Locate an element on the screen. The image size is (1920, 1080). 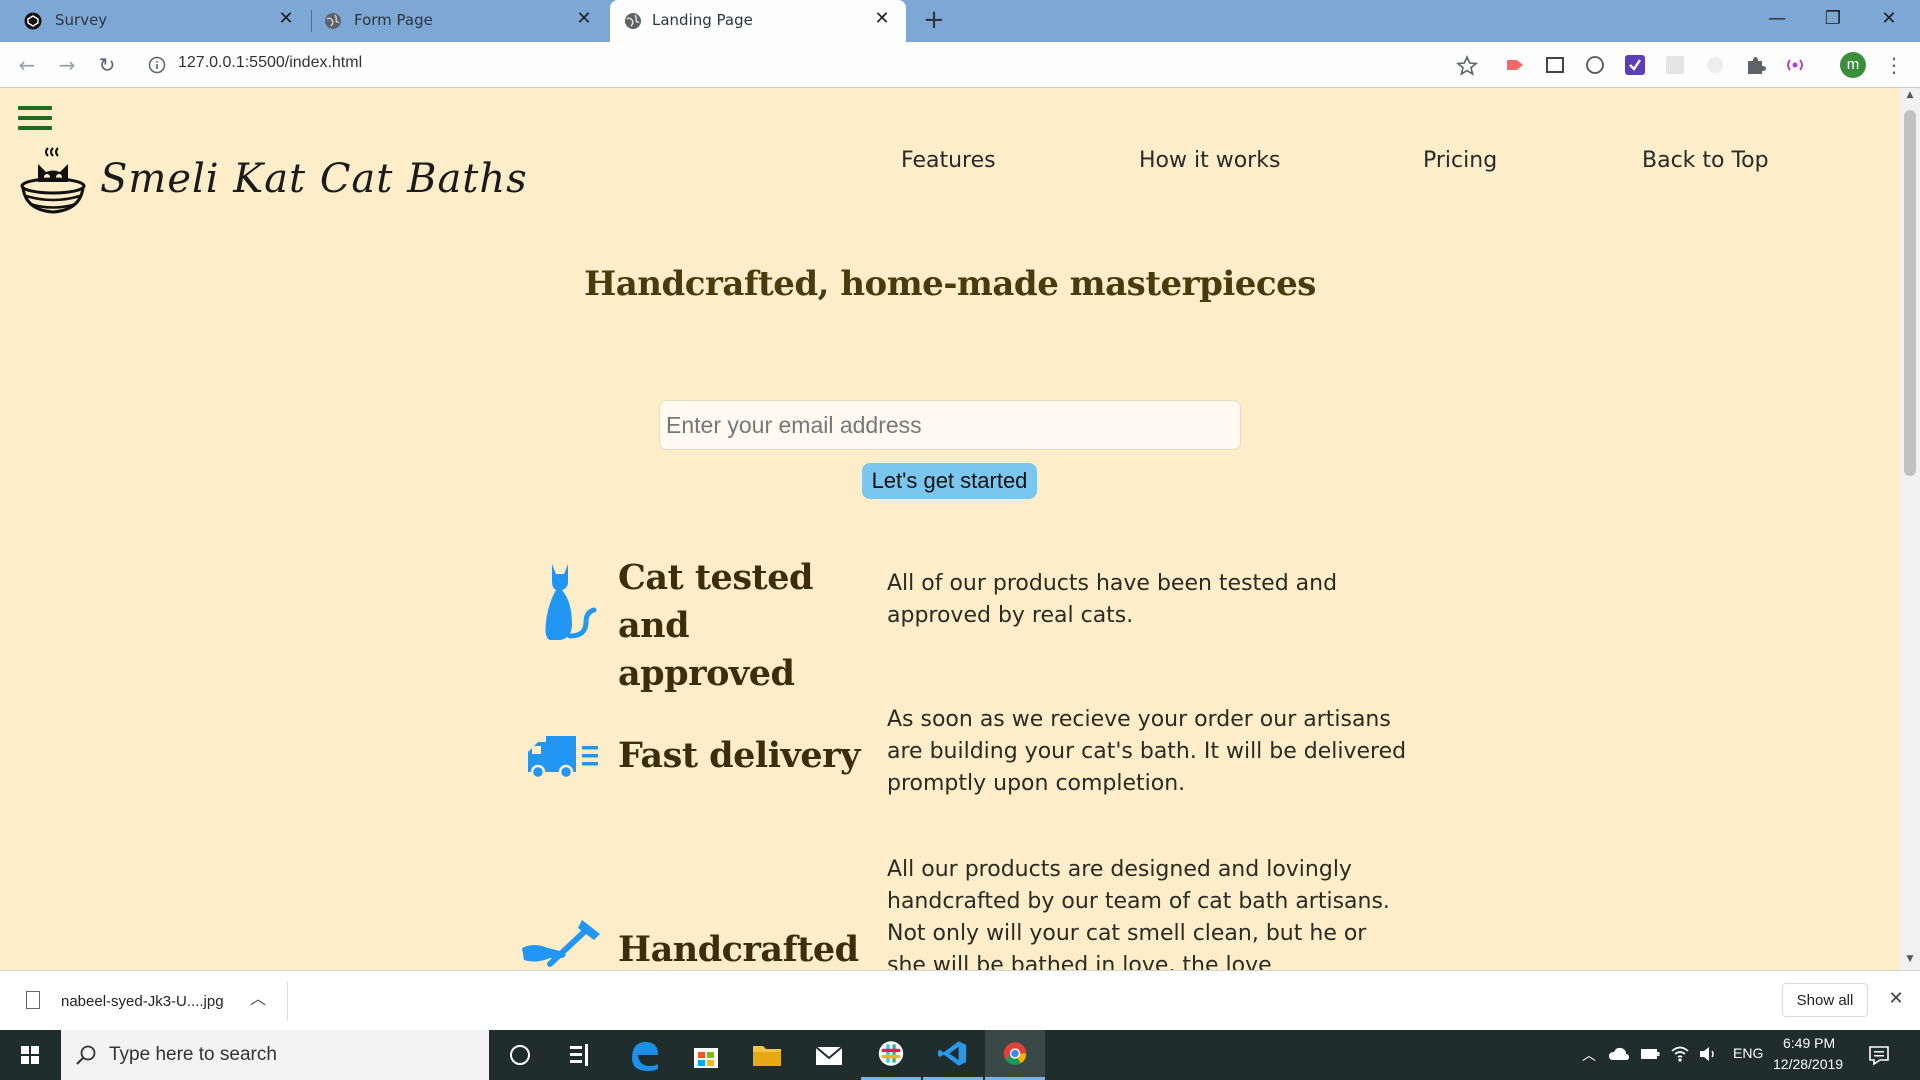
task-view-icon is located at coordinates (580, 1055).